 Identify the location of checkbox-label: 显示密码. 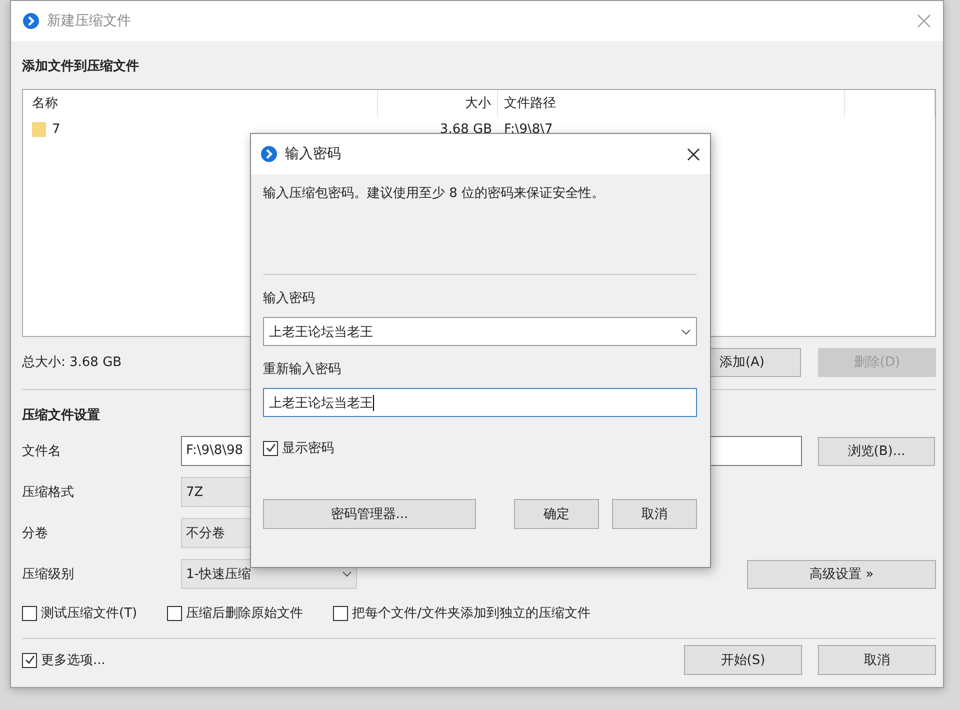
(308, 448).